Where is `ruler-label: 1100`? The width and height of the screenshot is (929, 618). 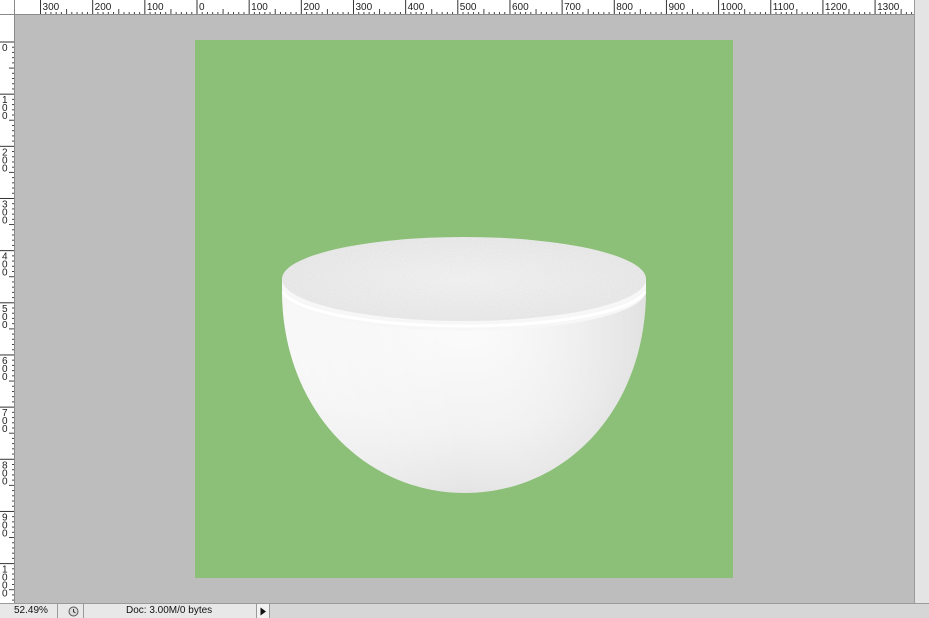
ruler-label: 1100 is located at coordinates (784, 7).